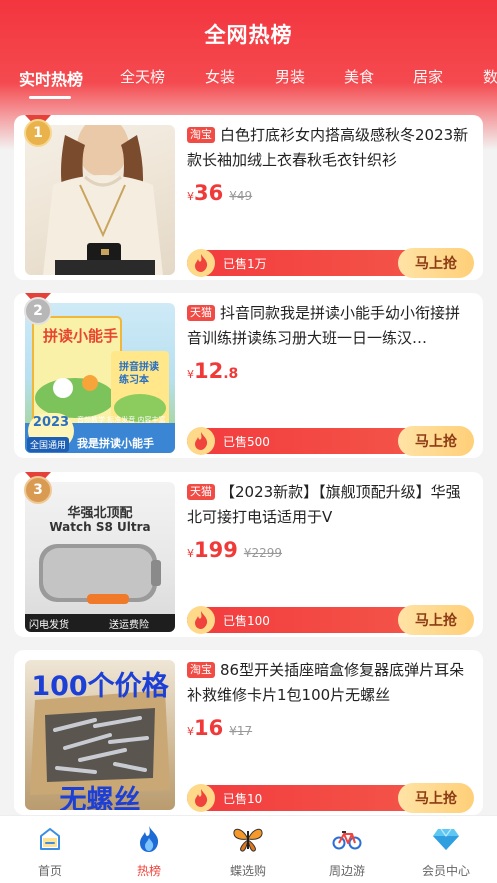  I want to click on bronze-medal-icon: 3, so click(38, 490).